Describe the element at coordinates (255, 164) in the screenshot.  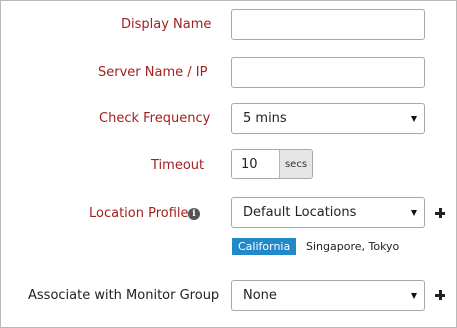
I see `timeout-input: 10` at that location.